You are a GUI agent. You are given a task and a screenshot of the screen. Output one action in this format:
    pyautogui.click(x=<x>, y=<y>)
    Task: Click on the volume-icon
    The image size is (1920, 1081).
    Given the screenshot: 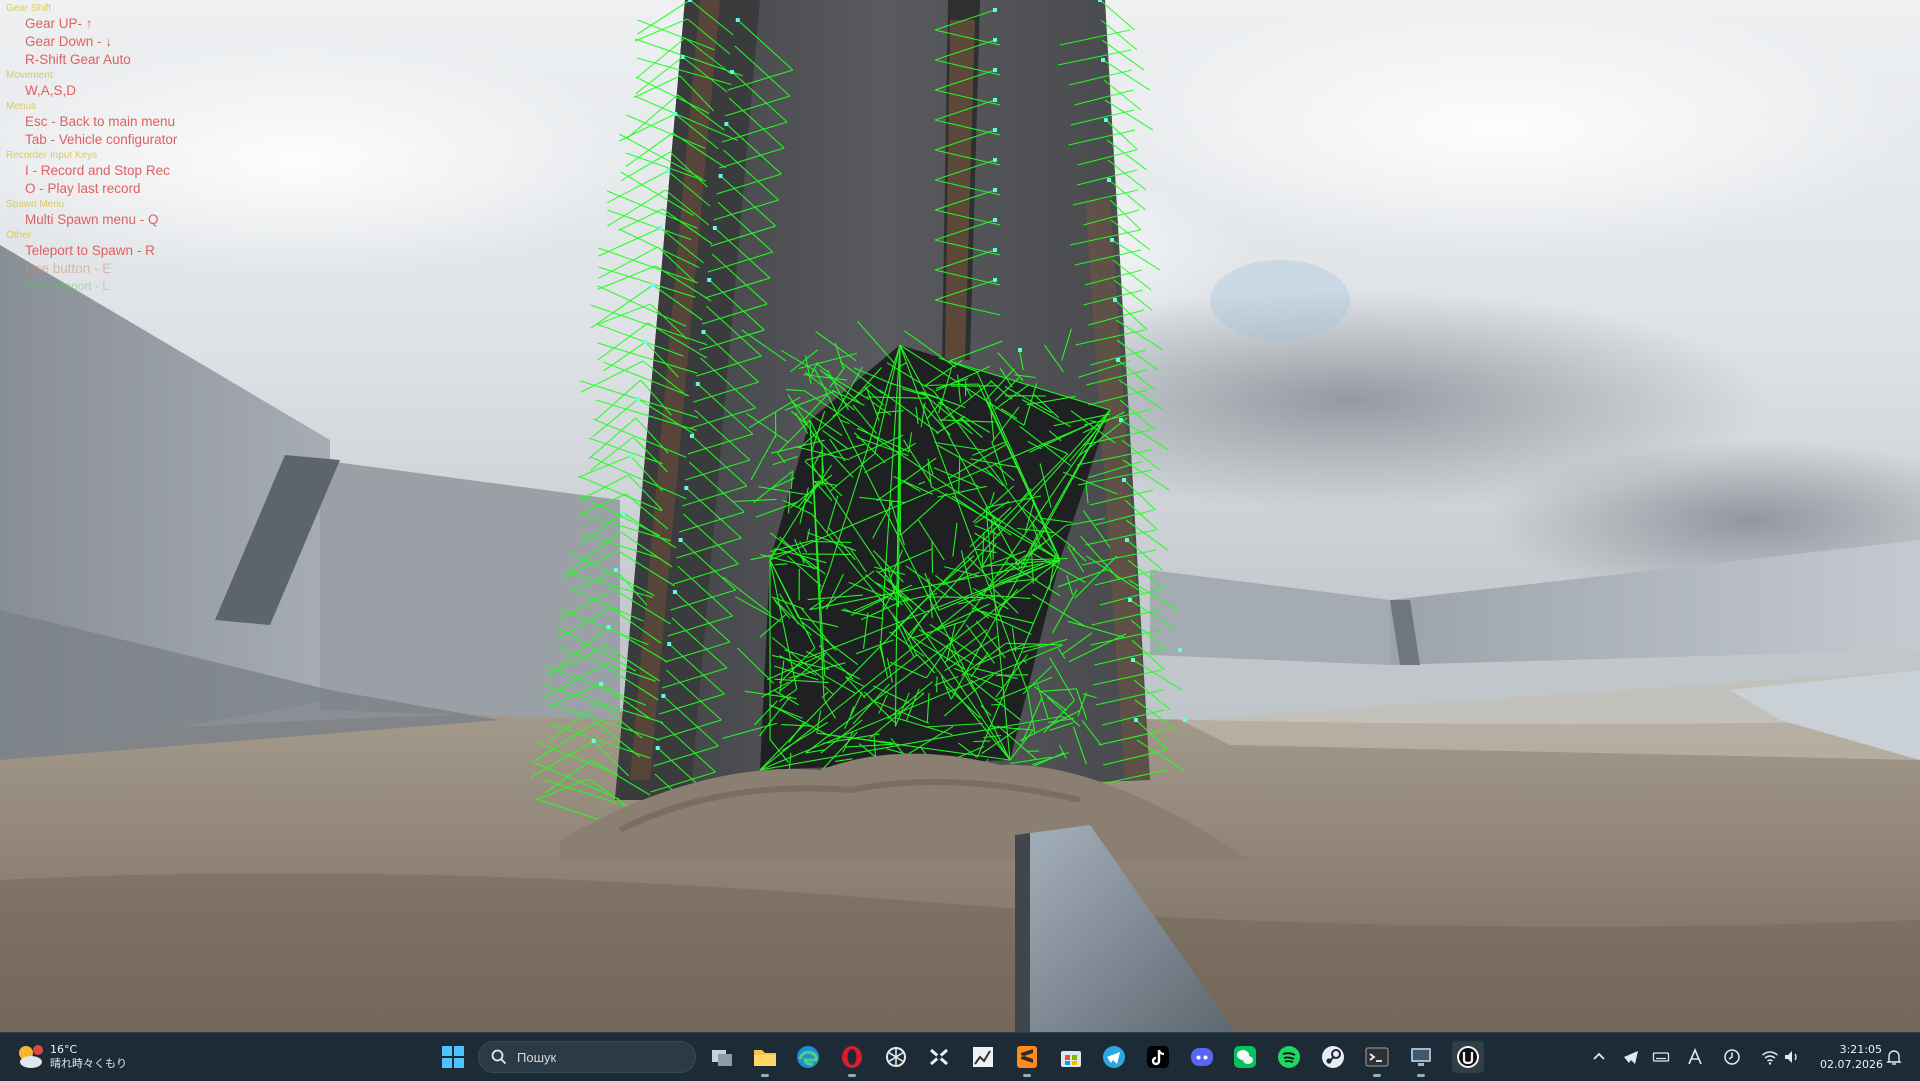 What is the action you would take?
    pyautogui.click(x=1792, y=1057)
    